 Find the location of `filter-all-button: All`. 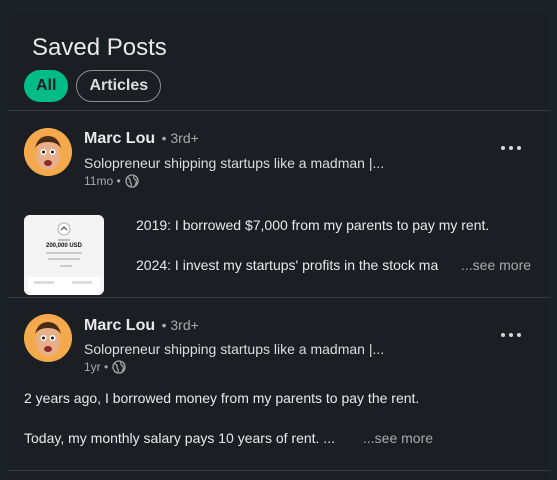

filter-all-button: All is located at coordinates (46, 86).